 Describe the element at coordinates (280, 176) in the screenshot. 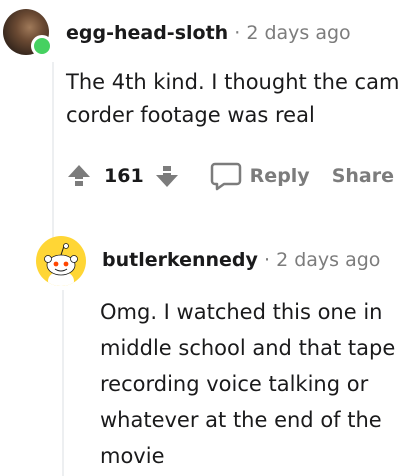

I see `reply-button: Reply` at that location.